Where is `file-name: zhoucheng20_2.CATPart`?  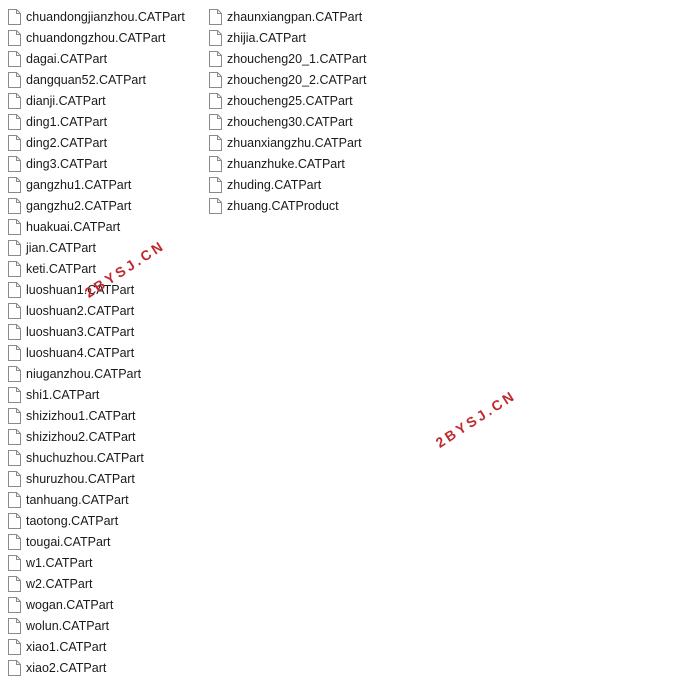 file-name: zhoucheng20_2.CATPart is located at coordinates (297, 79).